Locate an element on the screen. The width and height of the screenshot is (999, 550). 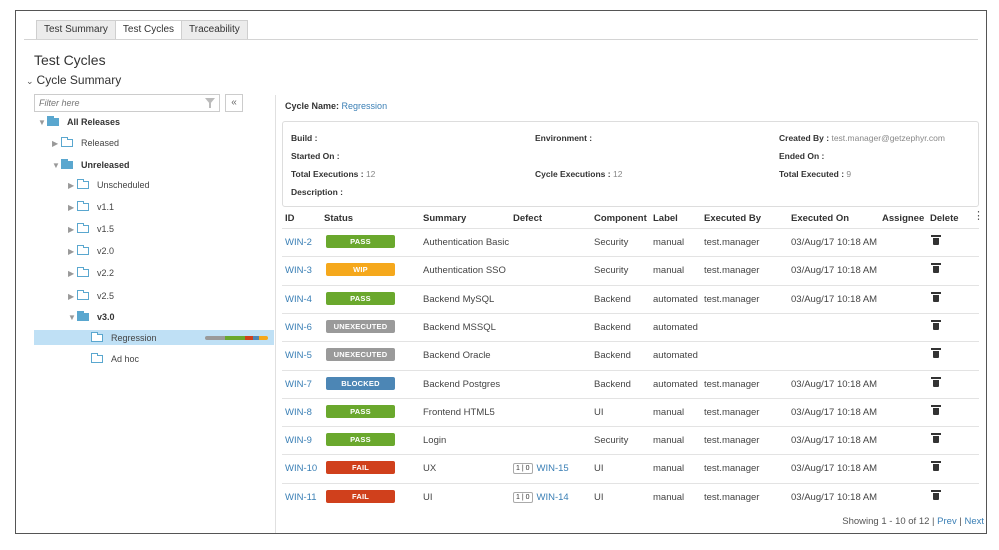
tree-node-v2-5: ▶ v2.5 is located at coordinates (91, 296).